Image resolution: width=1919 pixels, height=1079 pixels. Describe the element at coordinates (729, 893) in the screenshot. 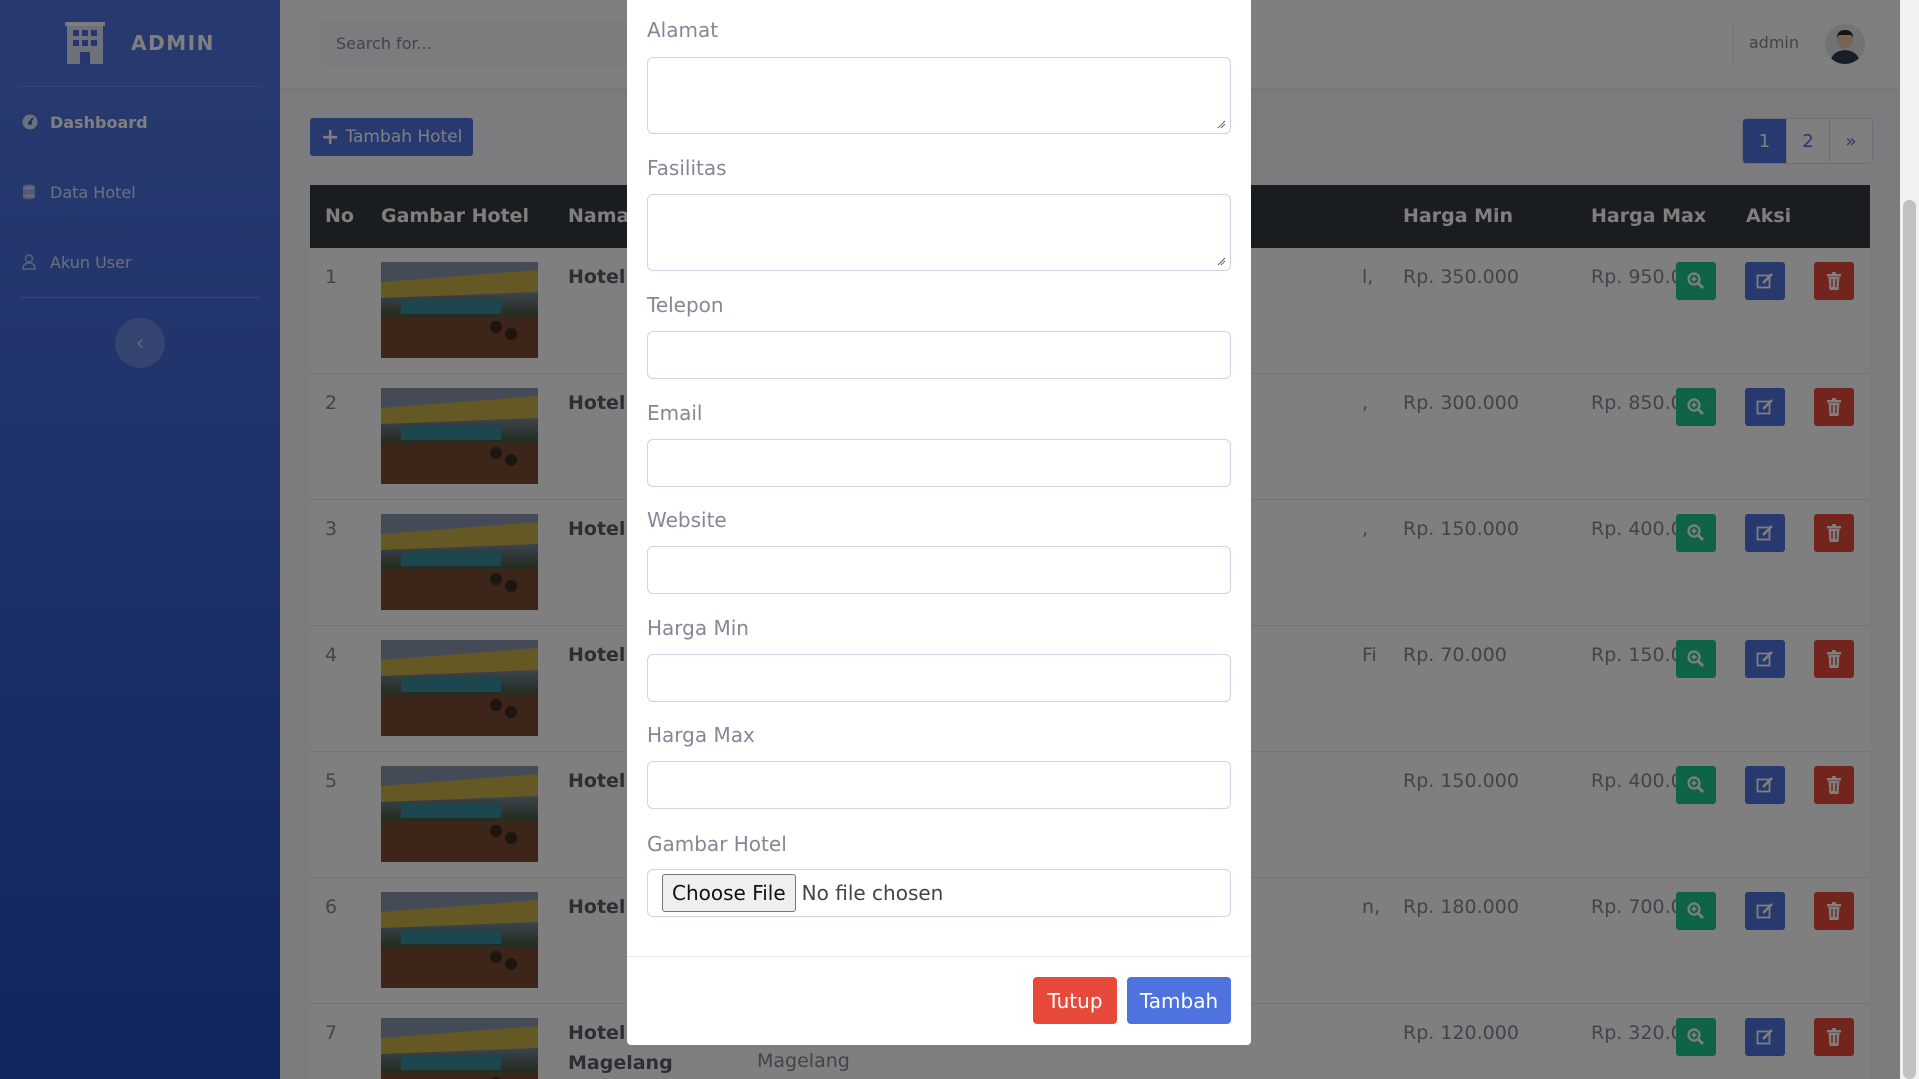

I see `choose-file-button: Choose File` at that location.